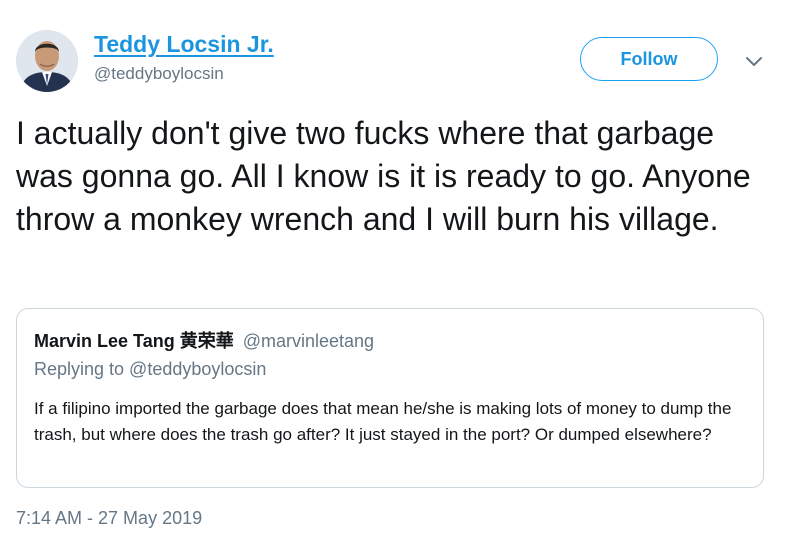  Describe the element at coordinates (754, 61) in the screenshot. I see `chevron-down-icon` at that location.